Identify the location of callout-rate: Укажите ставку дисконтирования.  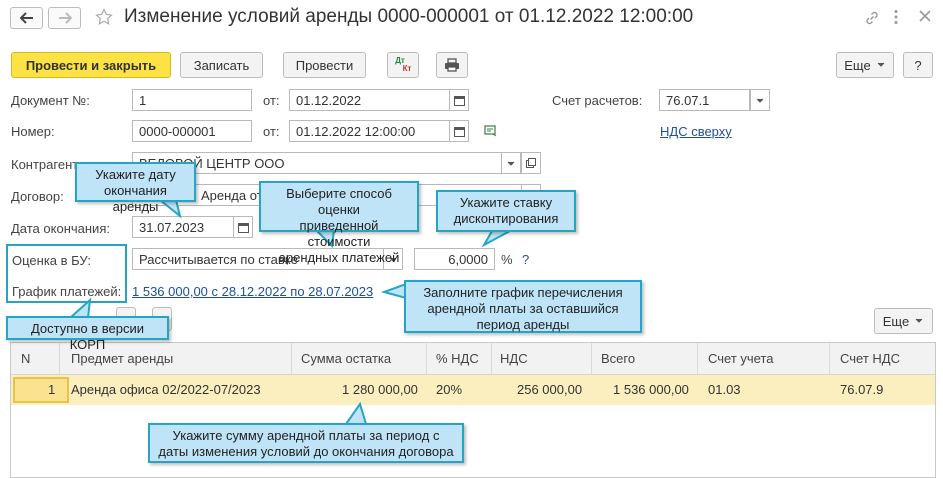
(506, 211).